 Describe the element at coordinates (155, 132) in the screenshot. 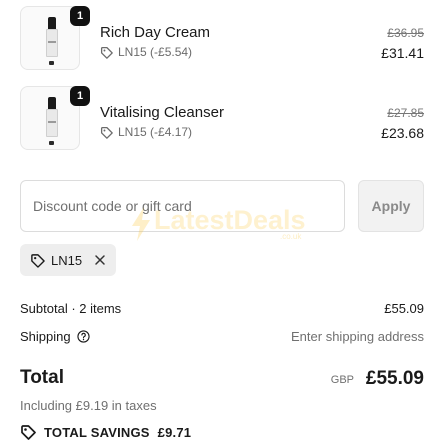

I see `item-discount-text: LN15 (-£4.17)` at that location.